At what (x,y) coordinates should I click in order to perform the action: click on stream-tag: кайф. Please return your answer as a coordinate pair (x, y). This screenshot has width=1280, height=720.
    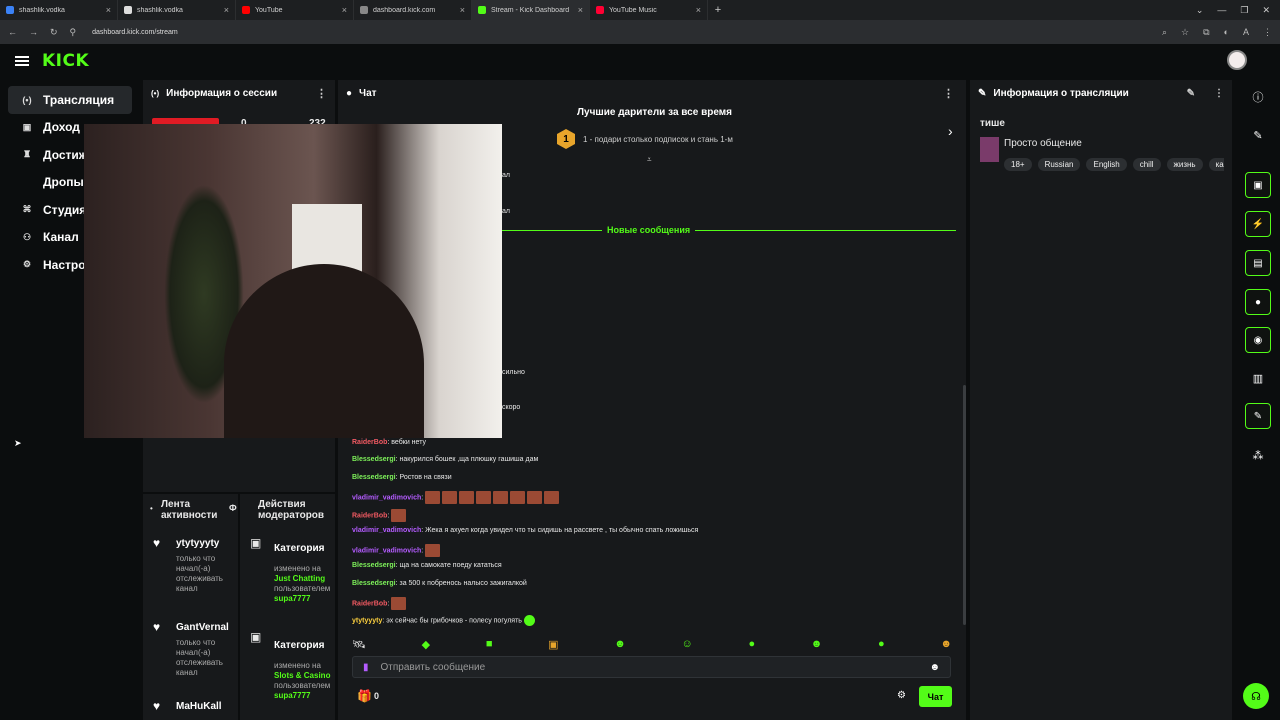
    Looking at the image, I should click on (1216, 164).